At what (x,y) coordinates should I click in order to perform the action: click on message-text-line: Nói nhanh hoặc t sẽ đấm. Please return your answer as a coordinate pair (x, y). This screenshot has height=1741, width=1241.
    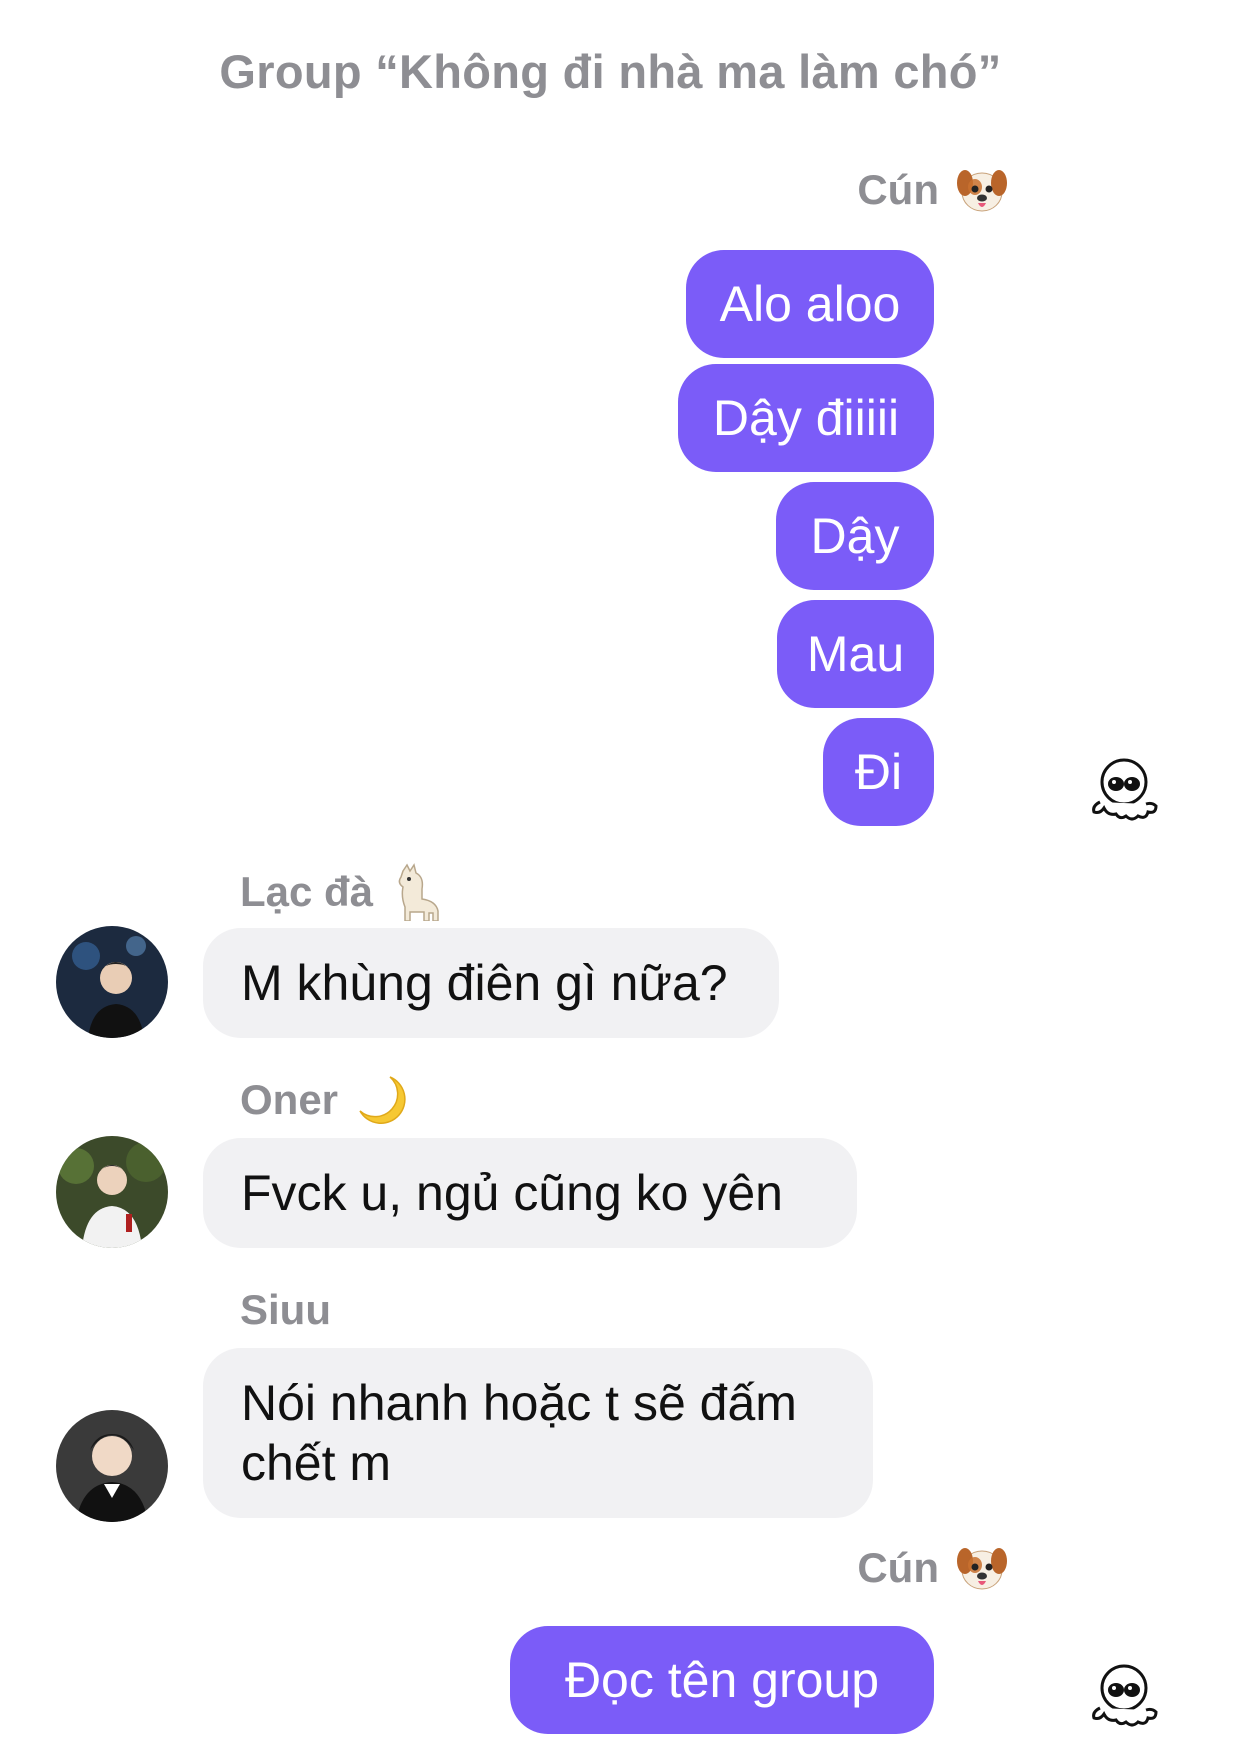
    Looking at the image, I should click on (519, 1403).